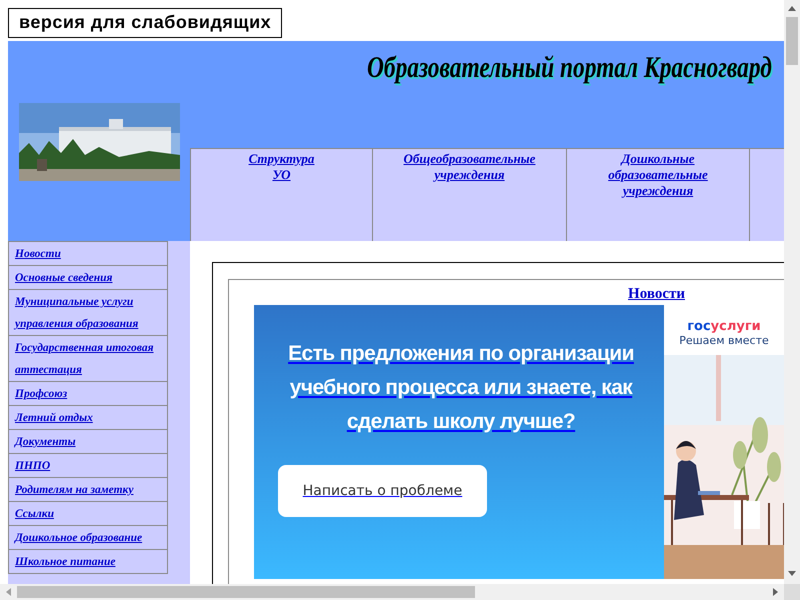 Image resolution: width=800 pixels, height=600 pixels. What do you see at coordinates (88, 466) in the screenshot?
I see `sidebar-link: ПНПО` at bounding box center [88, 466].